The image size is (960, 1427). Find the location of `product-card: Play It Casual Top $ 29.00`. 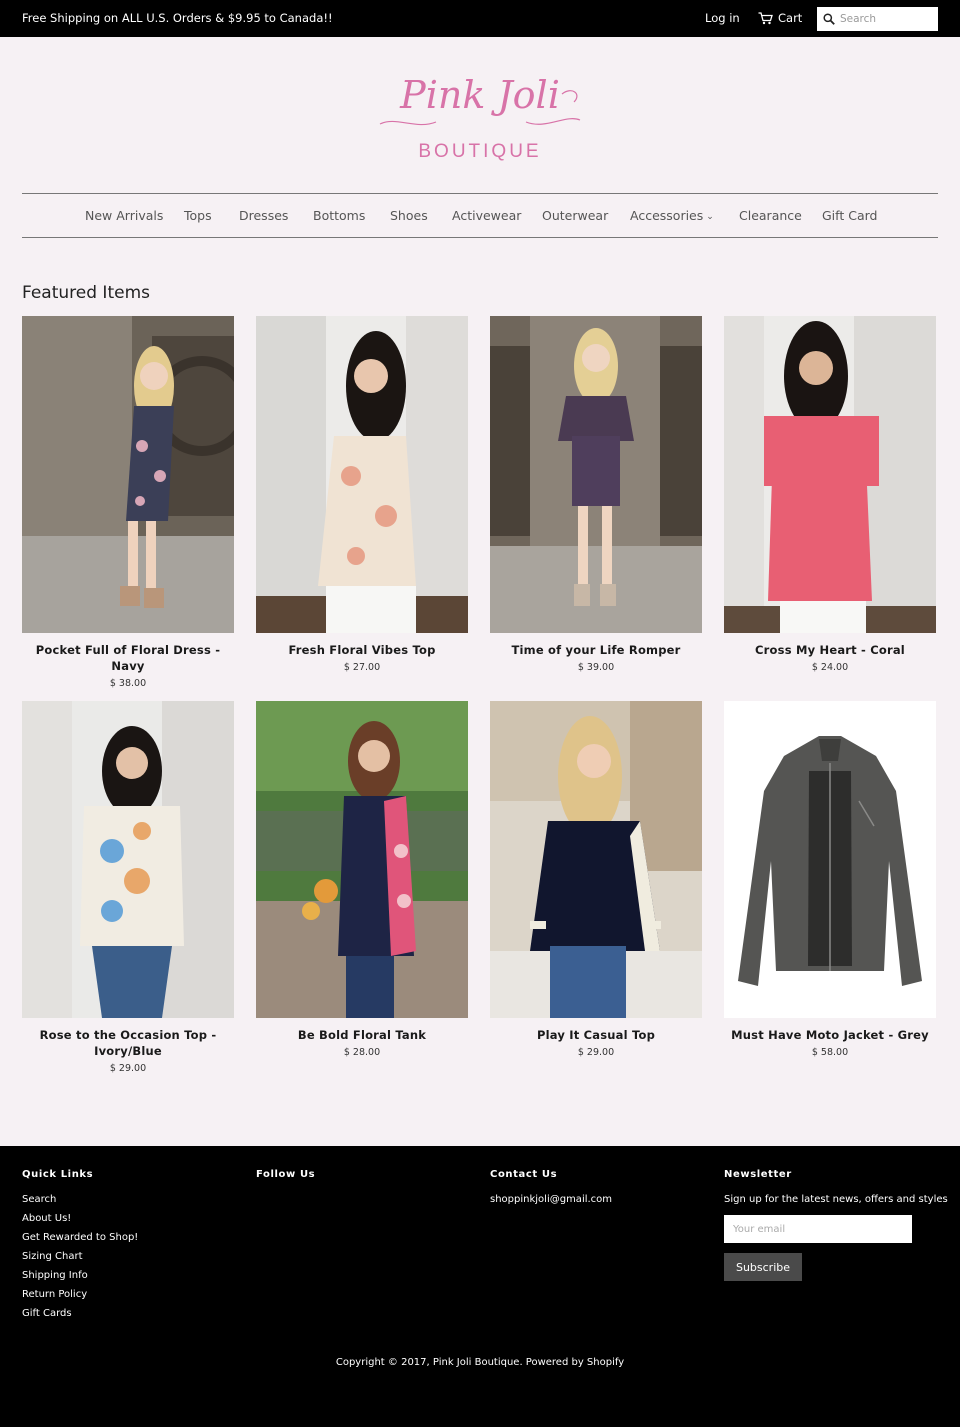

product-card: Play It Casual Top $ 29.00 is located at coordinates (596, 879).